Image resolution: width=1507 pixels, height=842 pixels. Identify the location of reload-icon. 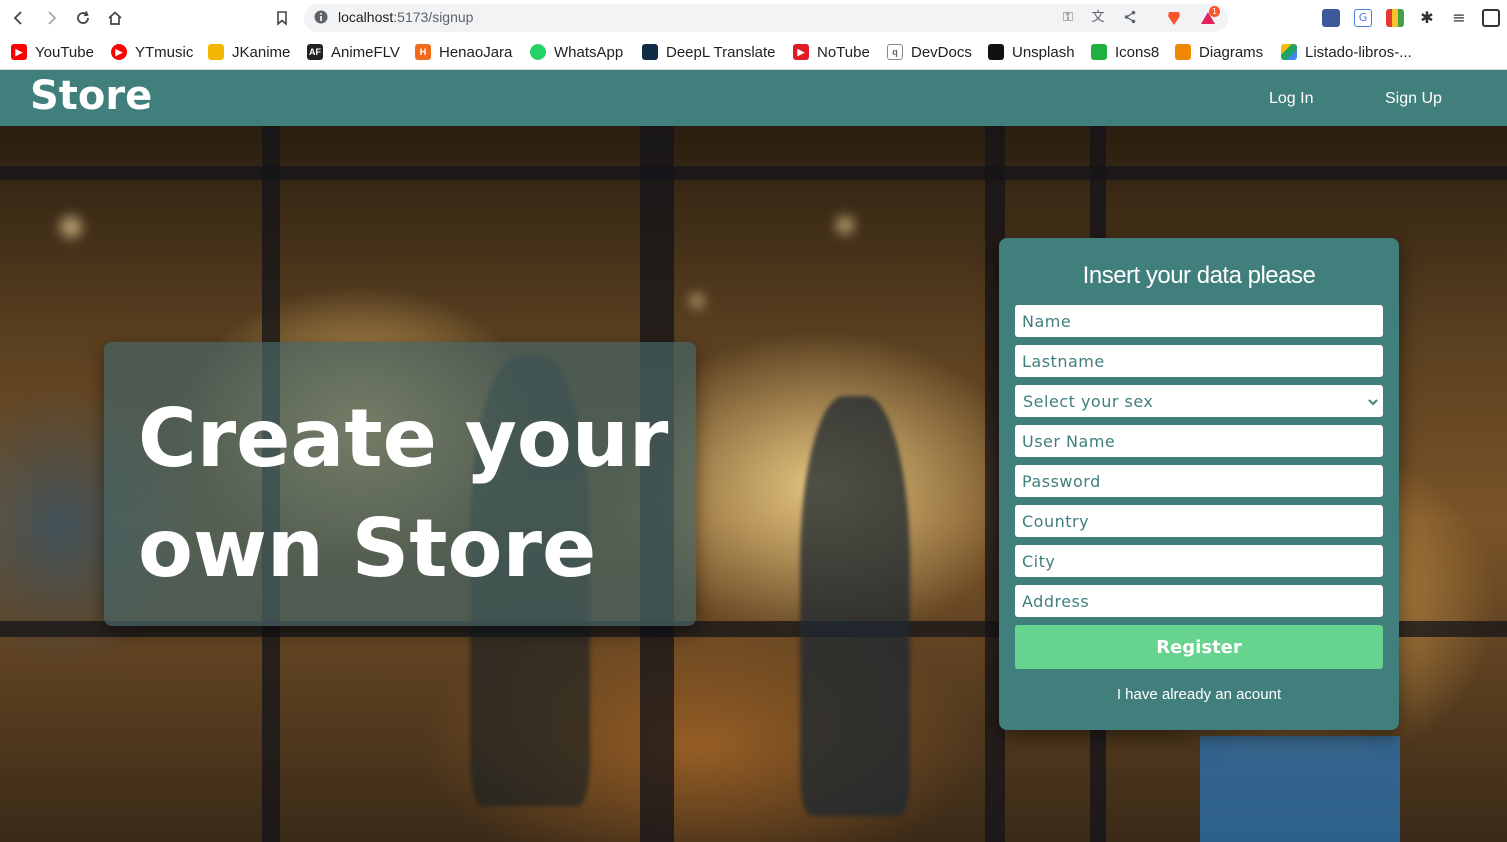
(83, 18).